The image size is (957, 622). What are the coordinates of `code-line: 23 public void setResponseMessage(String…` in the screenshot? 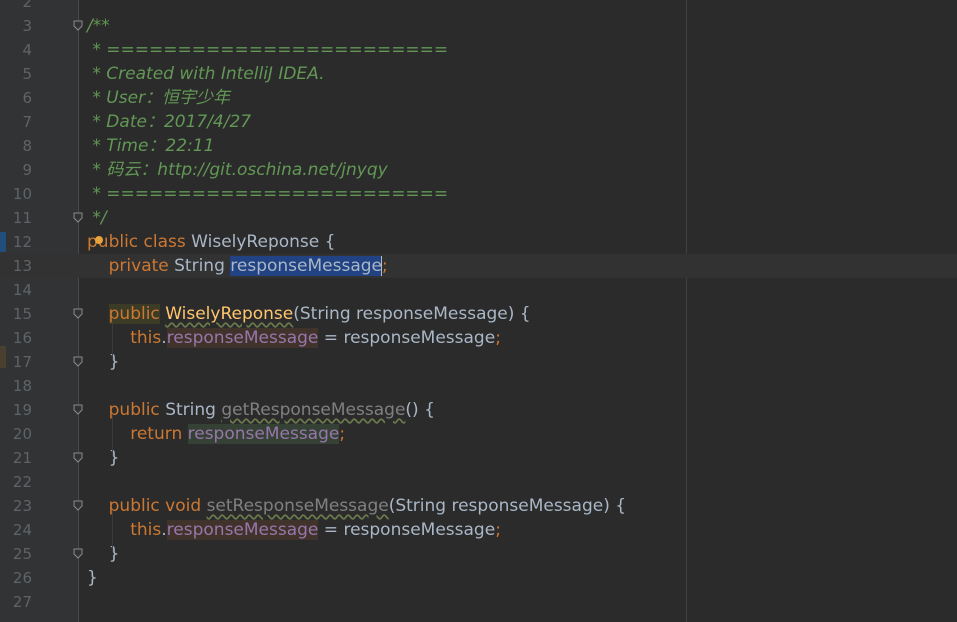 It's located at (478, 506).